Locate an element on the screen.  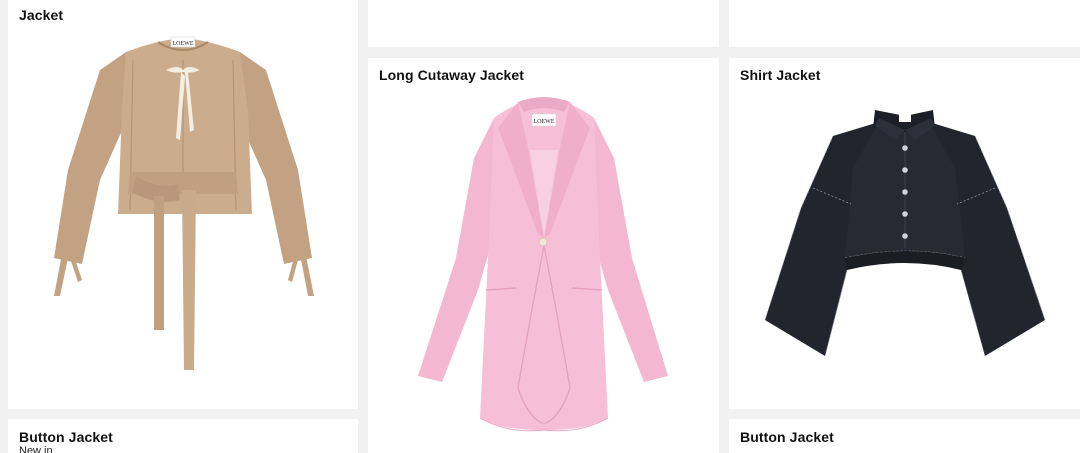
product-card-button-jacket-2: Button Jacket is located at coordinates (904, 436).